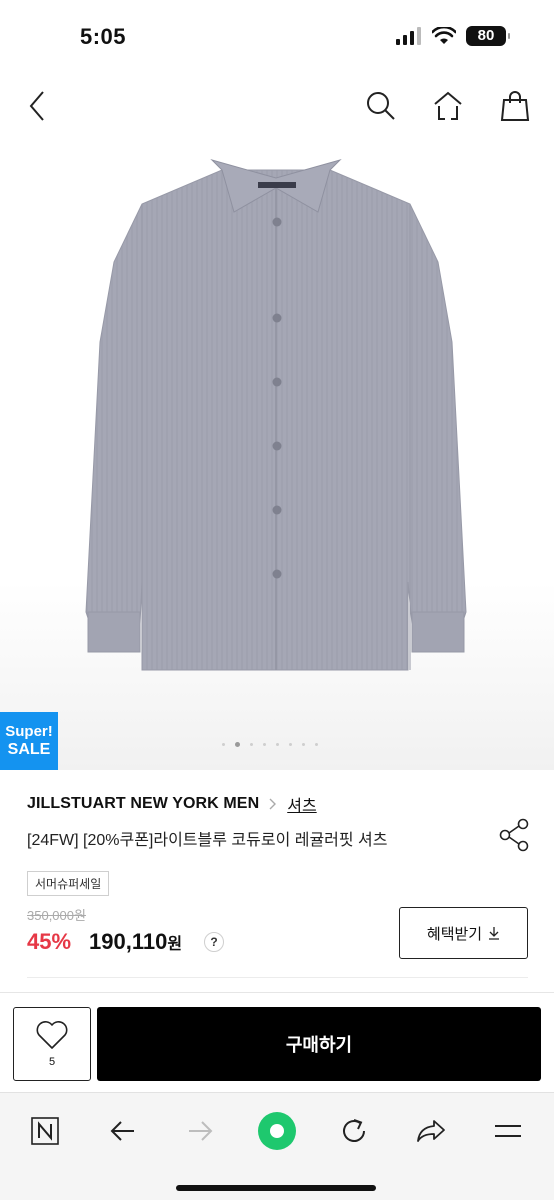 This screenshot has width=554, height=1200. Describe the element at coordinates (29, 749) in the screenshot. I see `badge-line2: SALE` at that location.